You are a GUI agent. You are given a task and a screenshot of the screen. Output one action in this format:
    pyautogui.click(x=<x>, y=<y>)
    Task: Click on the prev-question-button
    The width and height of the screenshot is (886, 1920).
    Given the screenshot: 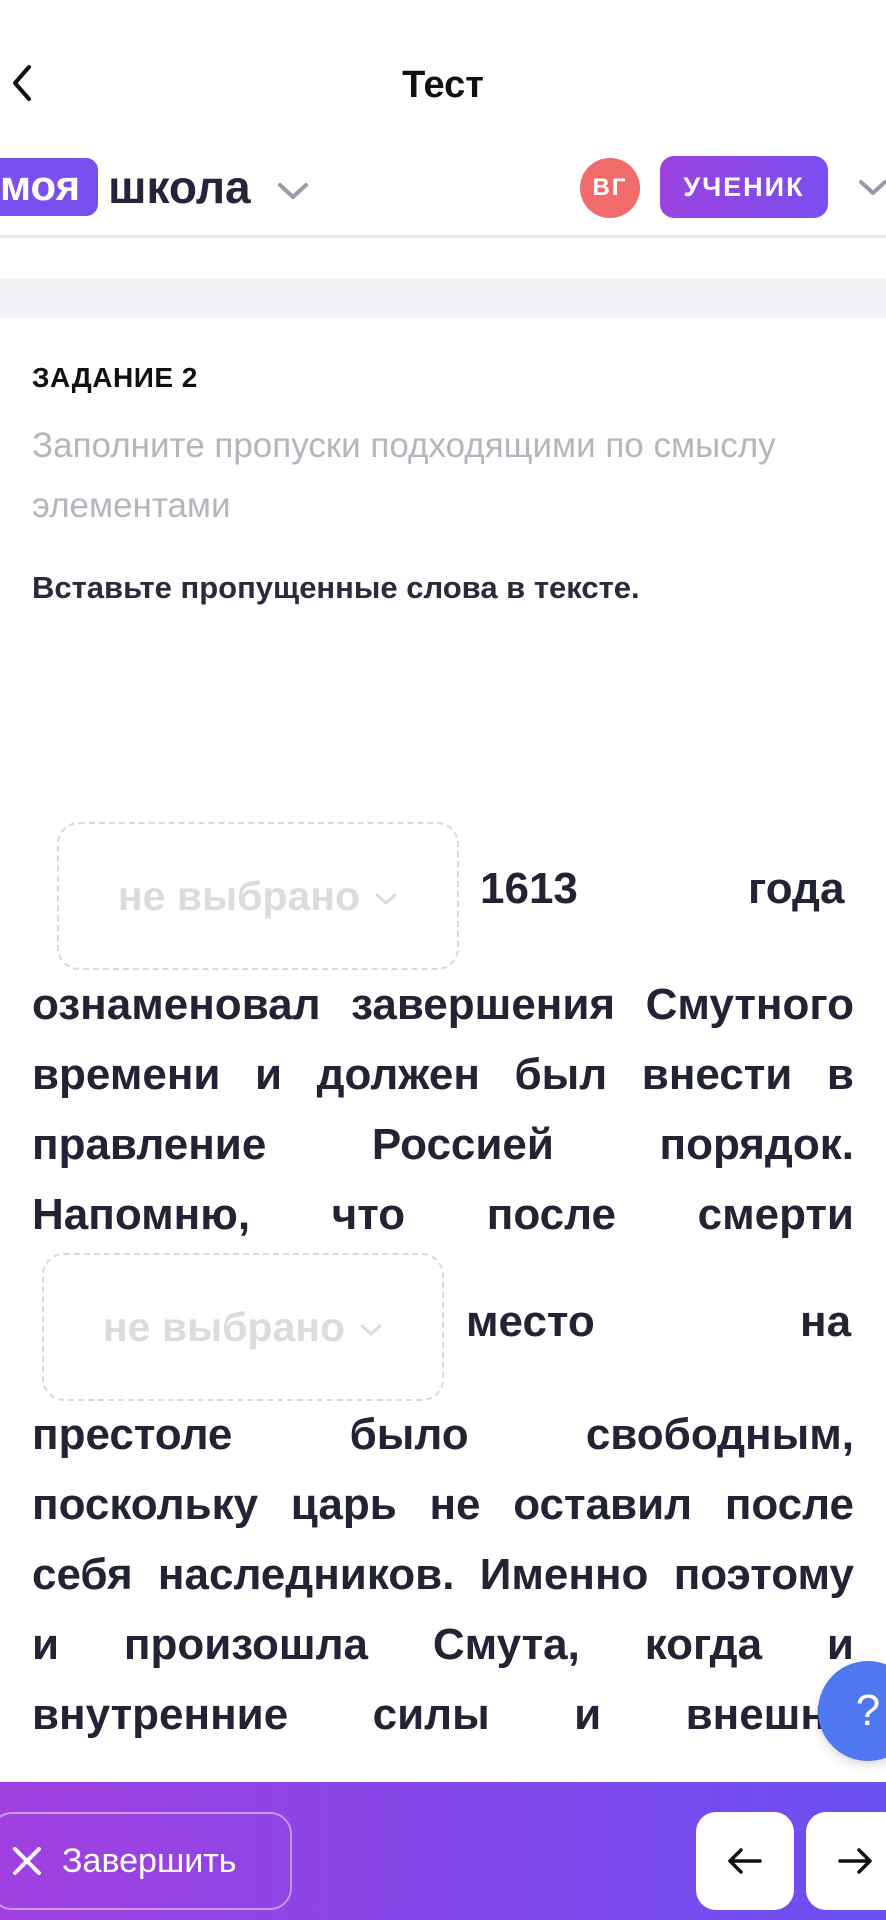 What is the action you would take?
    pyautogui.click(x=745, y=1861)
    